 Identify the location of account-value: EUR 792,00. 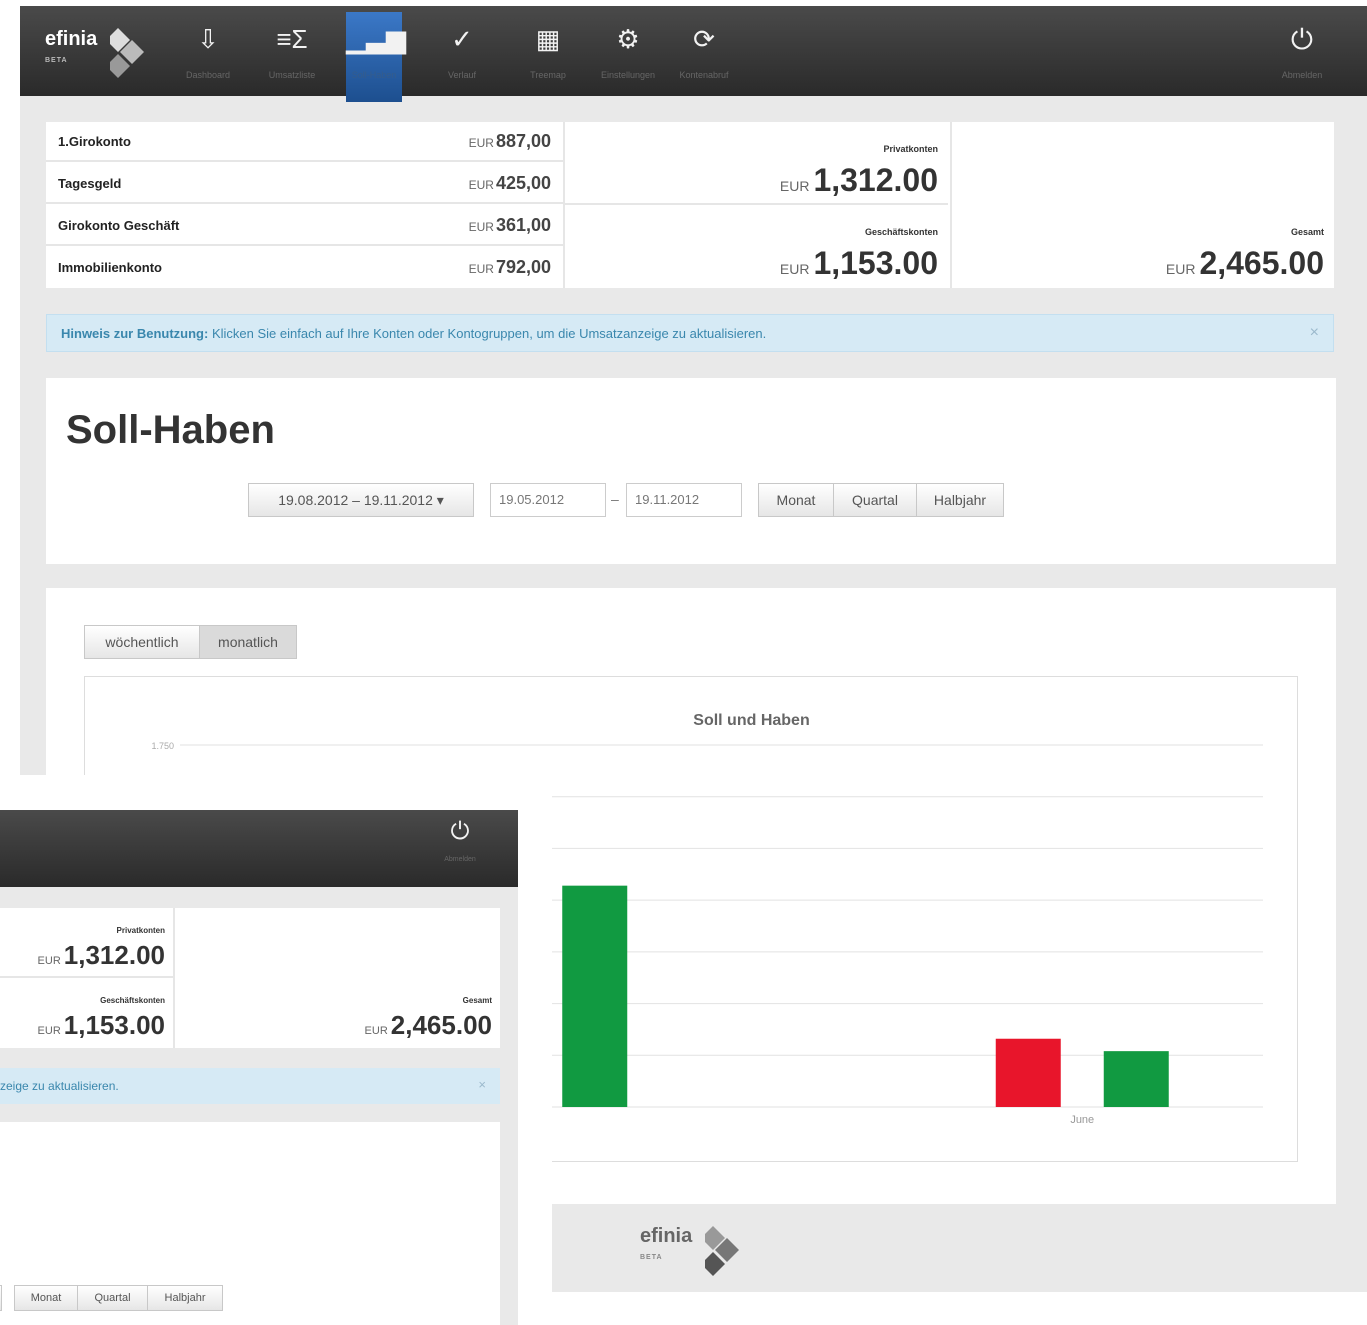
(509, 267).